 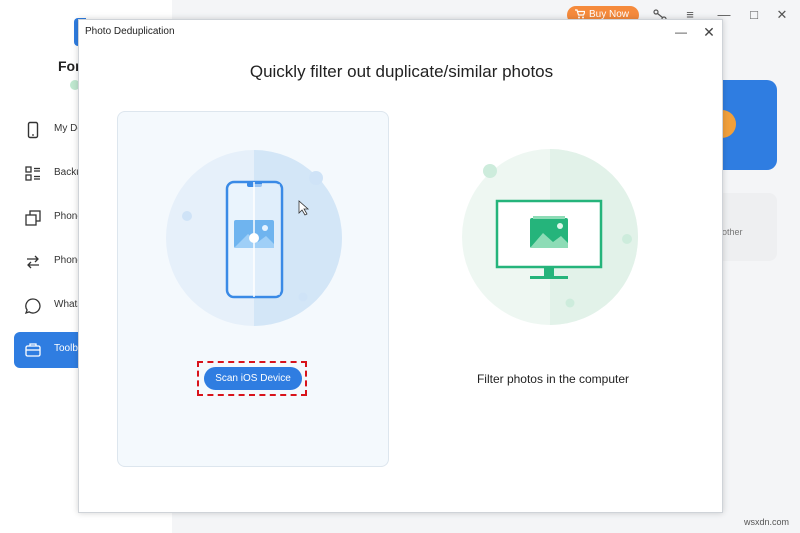 What do you see at coordinates (681, 32) in the screenshot?
I see `dialog-minimize-button: —` at bounding box center [681, 32].